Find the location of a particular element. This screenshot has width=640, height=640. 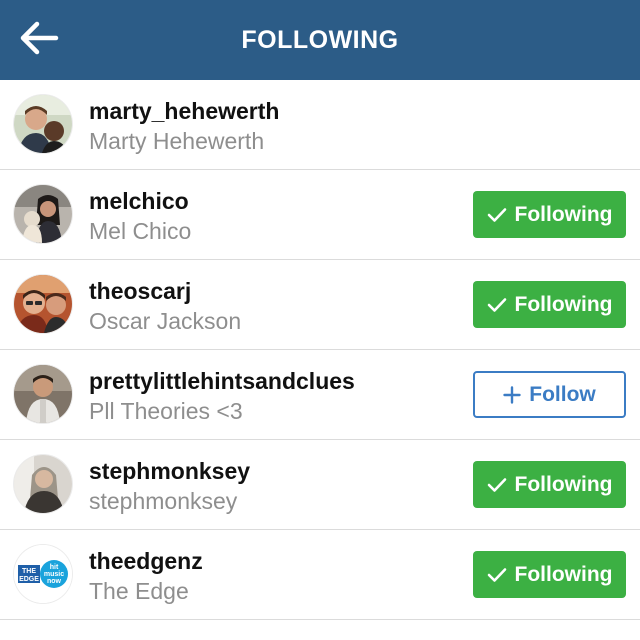

back-button is located at coordinates (39, 40).